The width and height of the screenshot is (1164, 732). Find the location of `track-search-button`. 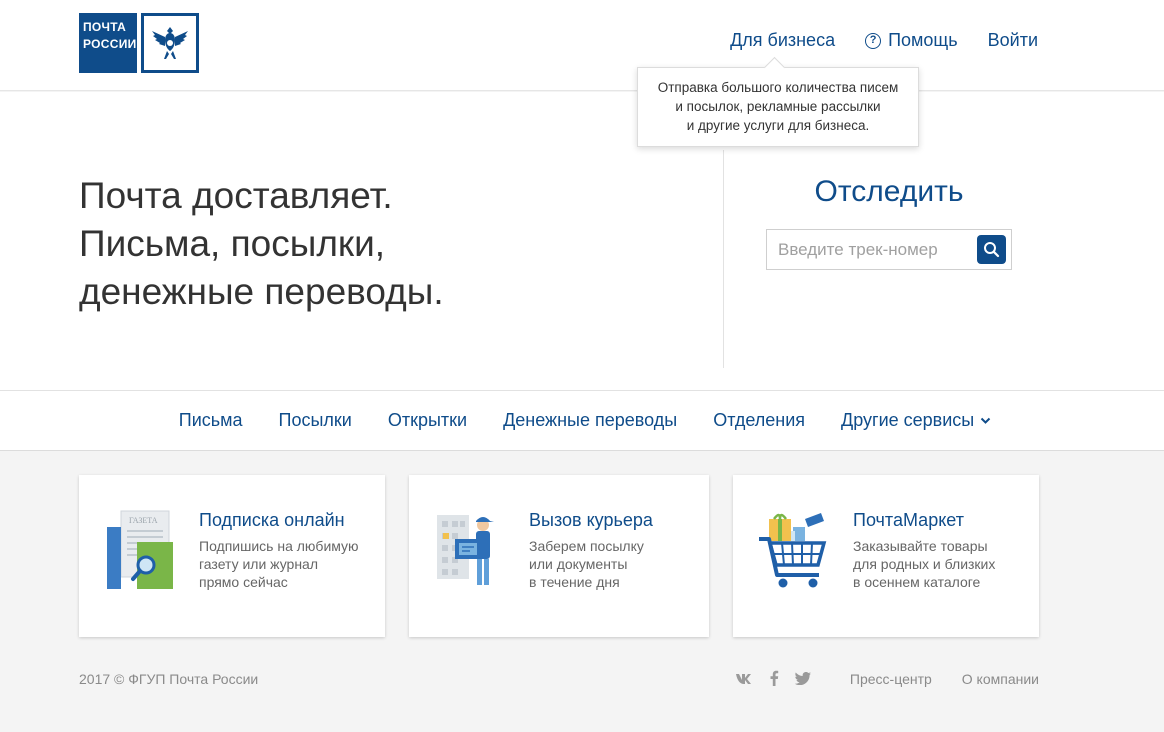

track-search-button is located at coordinates (991, 249).